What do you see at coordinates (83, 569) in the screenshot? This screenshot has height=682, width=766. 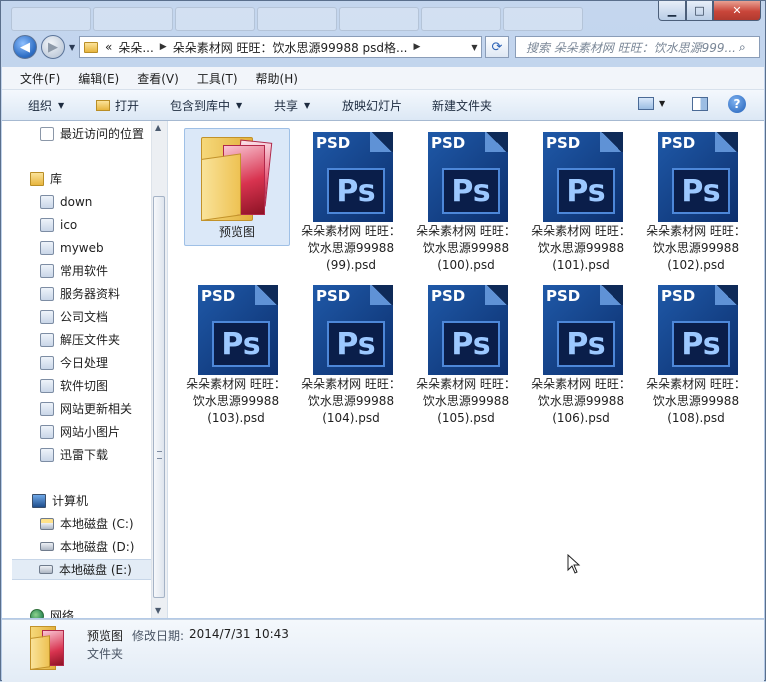 I see `sidebar-item-drive-e: 本地磁盘 (E:)` at bounding box center [83, 569].